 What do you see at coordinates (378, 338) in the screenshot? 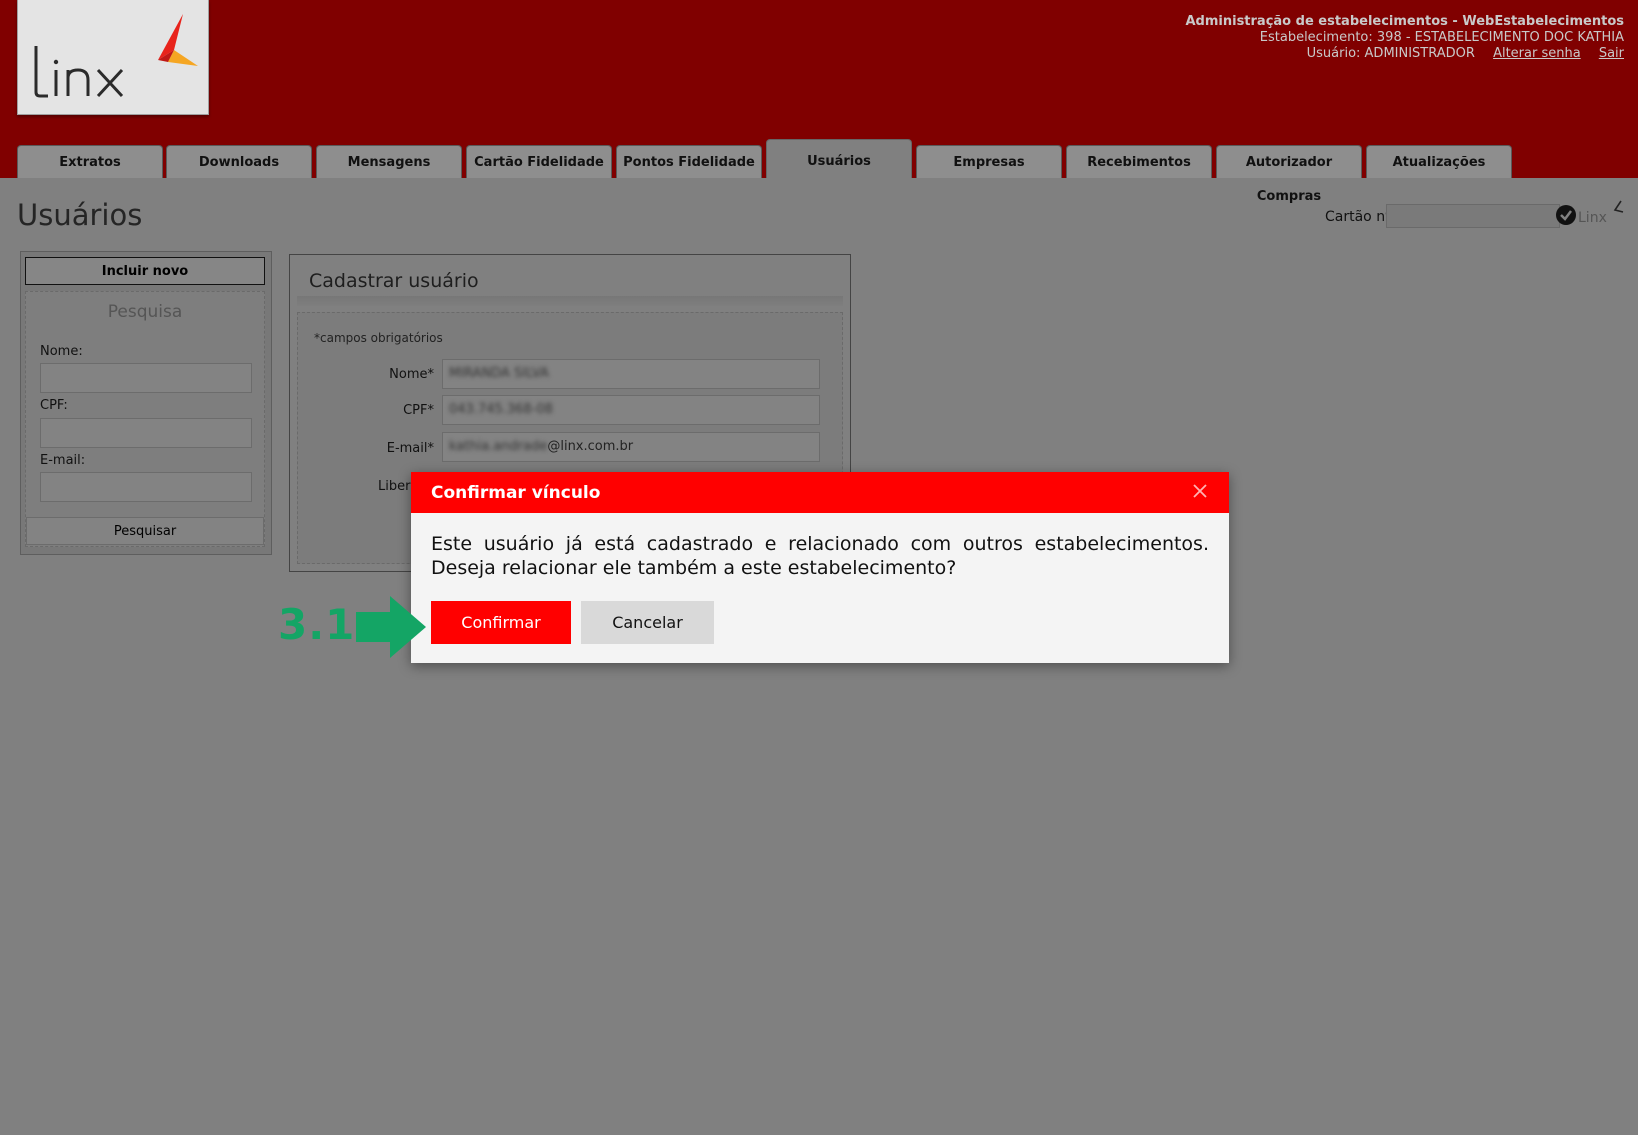
I see `required-note: *campos obrigatórios` at bounding box center [378, 338].